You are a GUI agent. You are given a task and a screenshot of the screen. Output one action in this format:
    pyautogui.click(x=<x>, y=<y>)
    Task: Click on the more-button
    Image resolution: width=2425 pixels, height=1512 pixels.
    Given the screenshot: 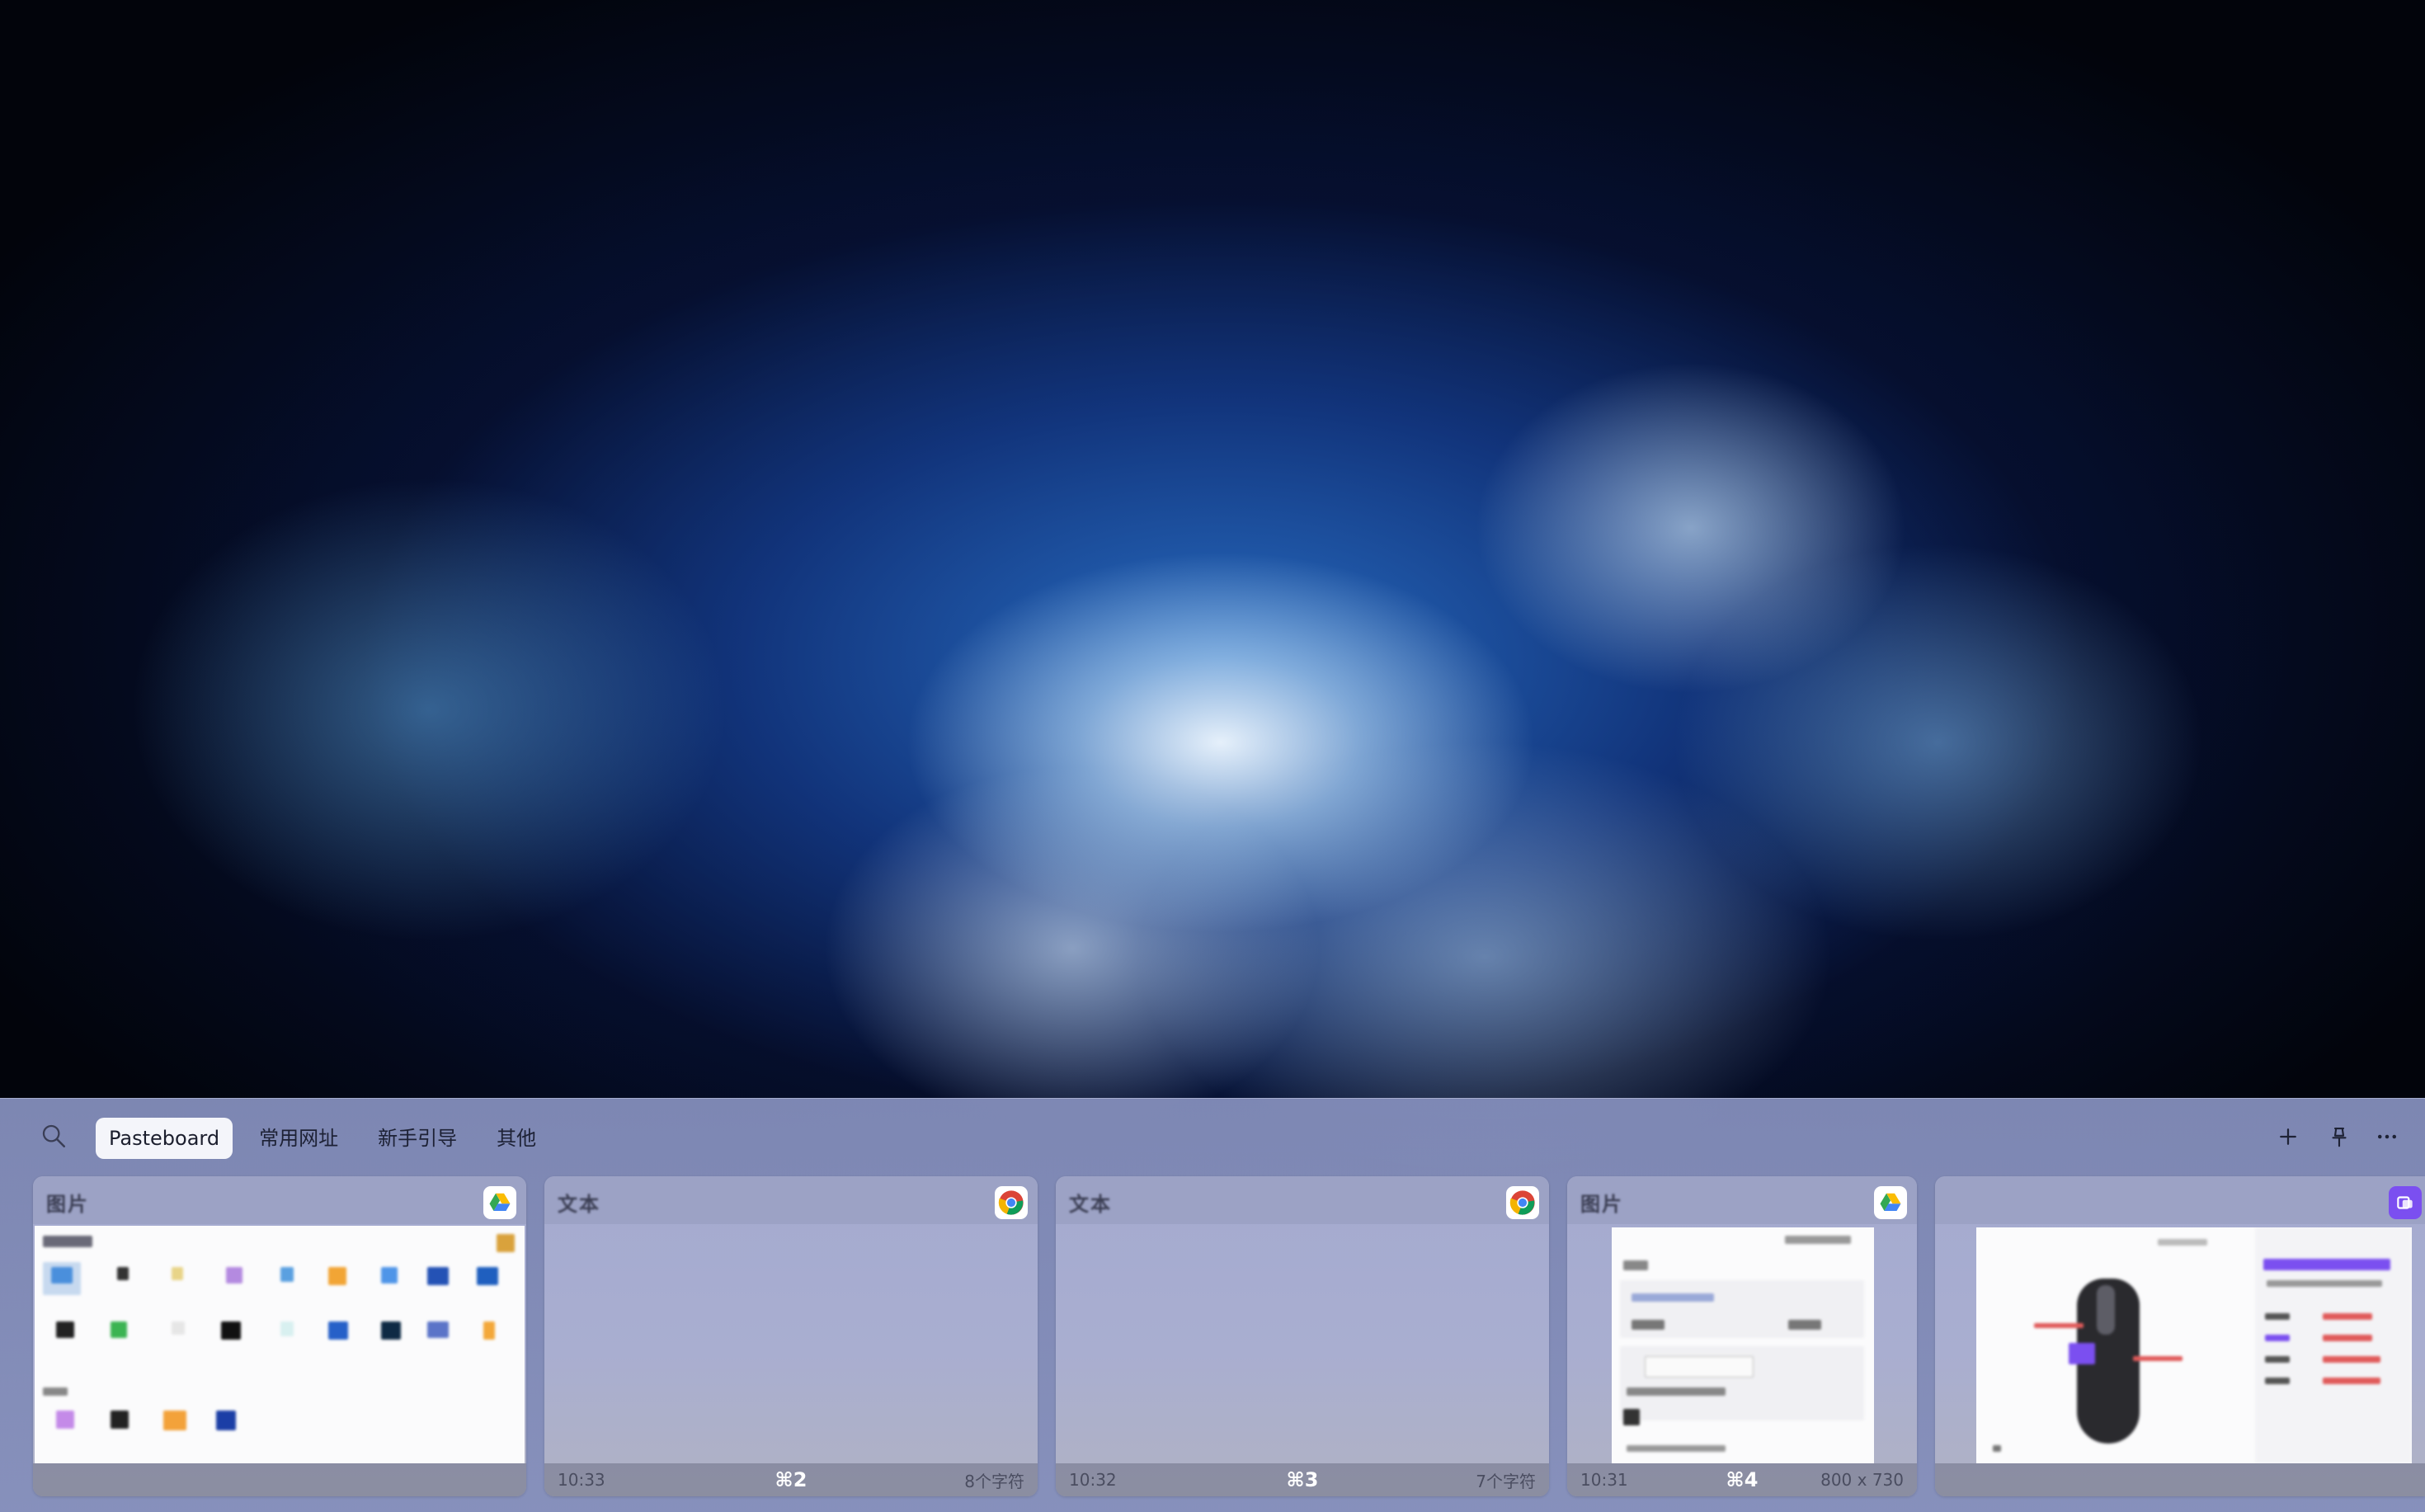 What is the action you would take?
    pyautogui.click(x=2387, y=1137)
    